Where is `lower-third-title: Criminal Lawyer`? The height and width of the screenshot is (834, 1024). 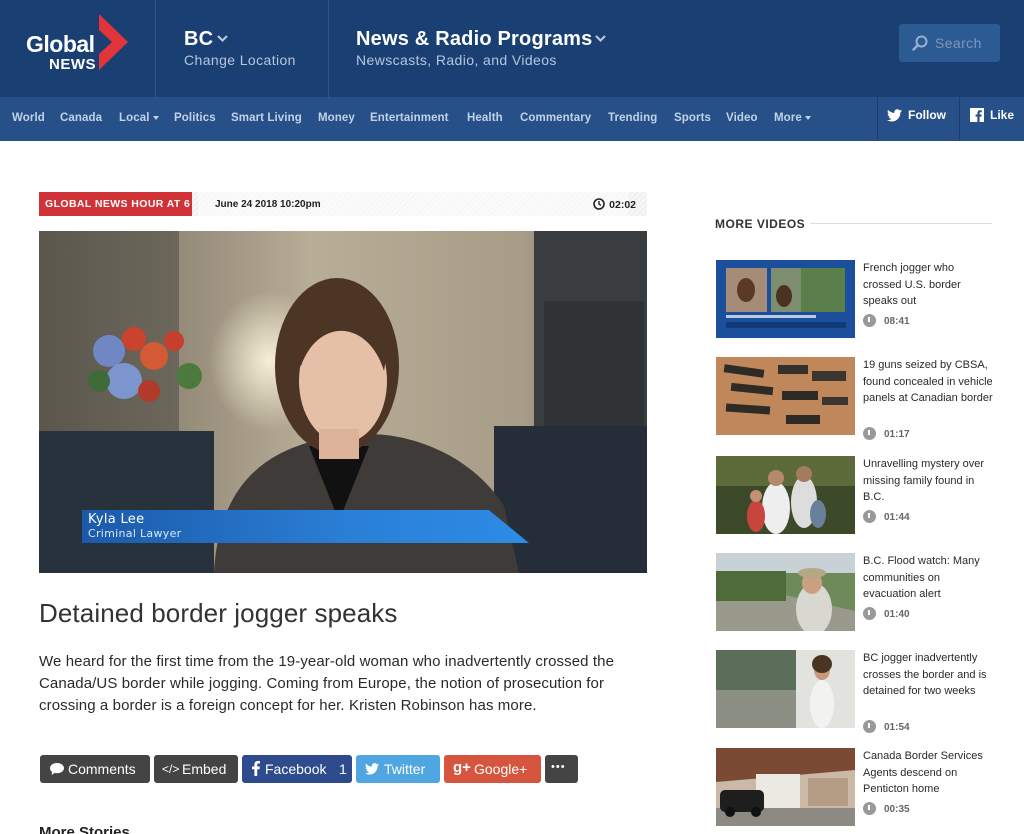
lower-third-title: Criminal Lawyer is located at coordinates (135, 533).